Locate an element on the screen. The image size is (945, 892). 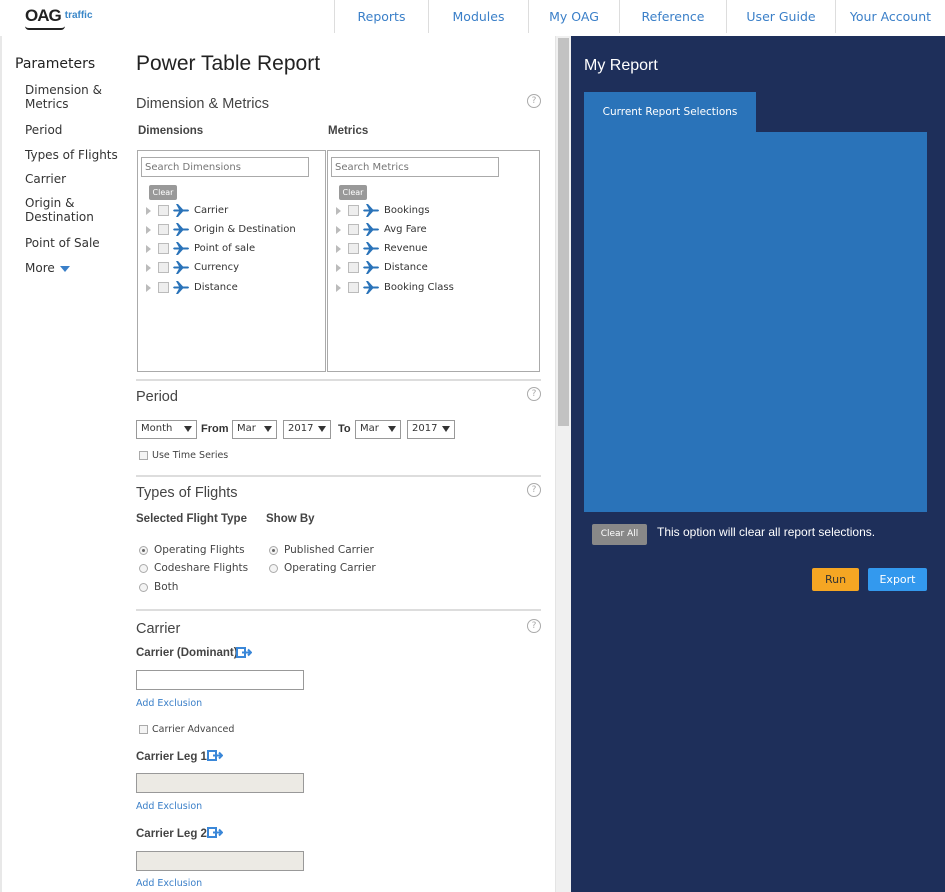
tree-label: Point of sale is located at coordinates (225, 248).